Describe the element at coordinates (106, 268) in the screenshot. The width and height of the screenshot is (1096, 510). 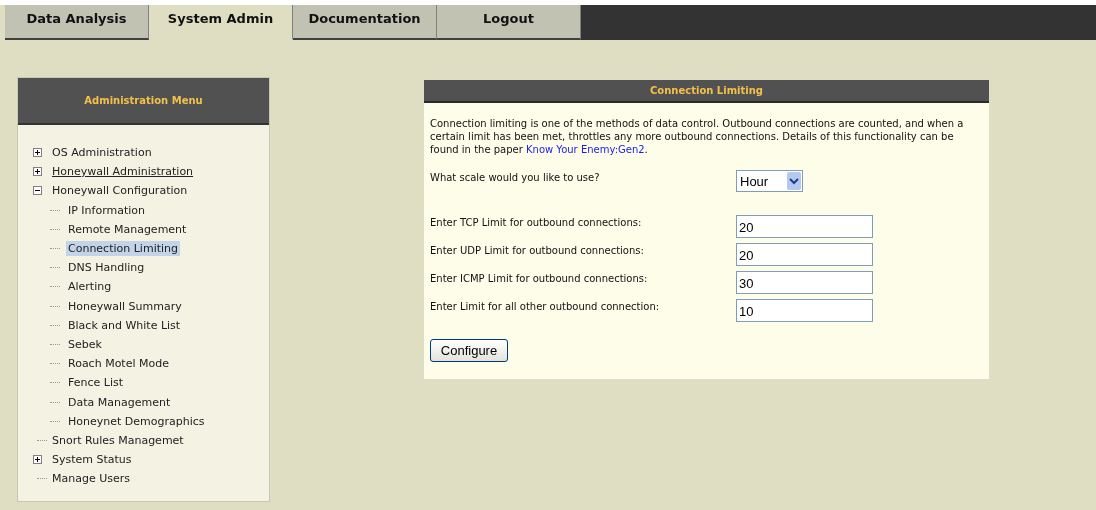
I see `menu-item: DNS Handling` at that location.